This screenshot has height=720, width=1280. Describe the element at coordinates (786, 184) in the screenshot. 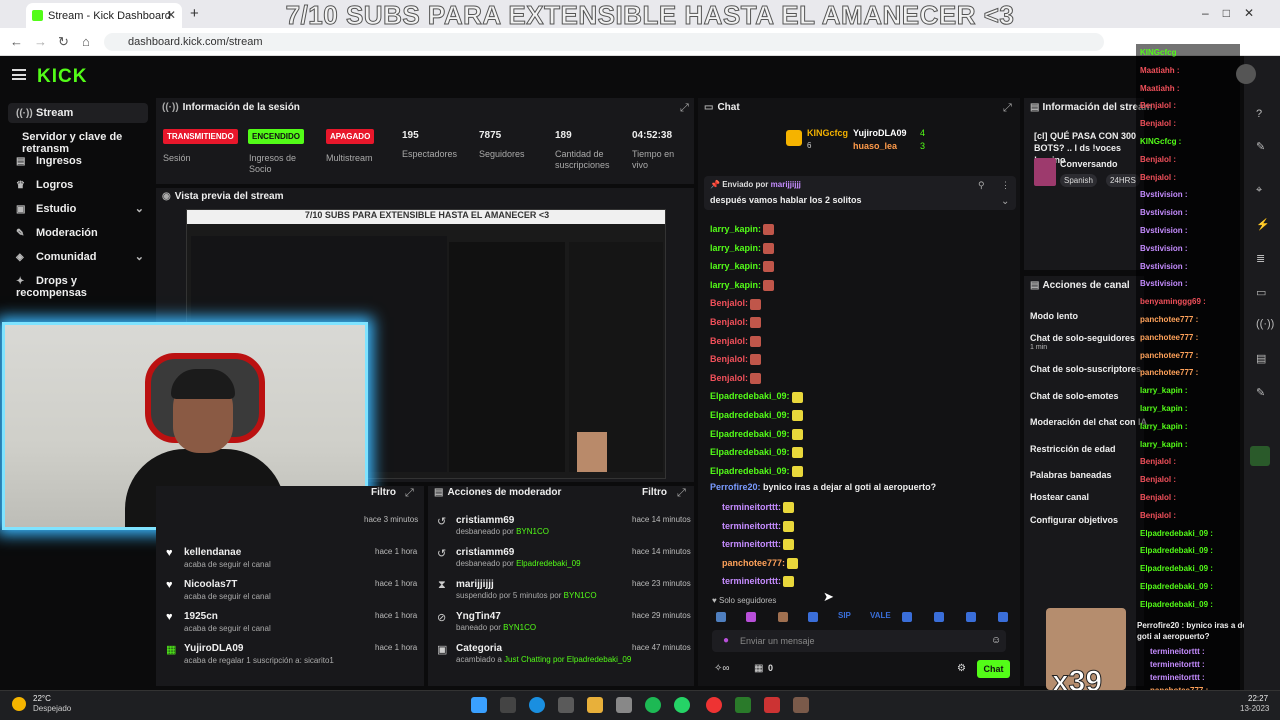

I see `pinned-by-user: marijjijjj` at that location.